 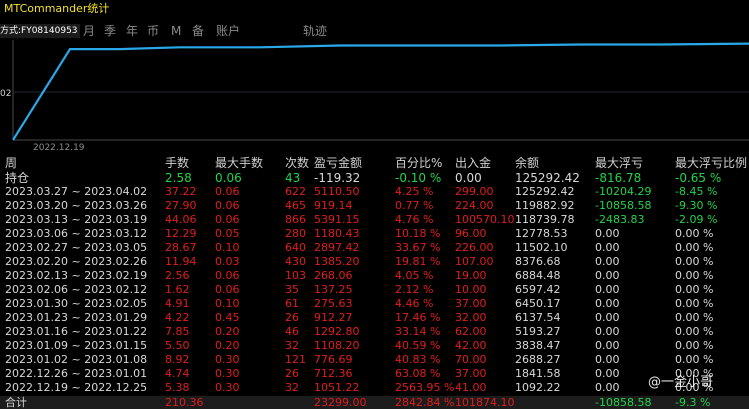 I want to click on cell-lots: 5.50, so click(x=177, y=345).